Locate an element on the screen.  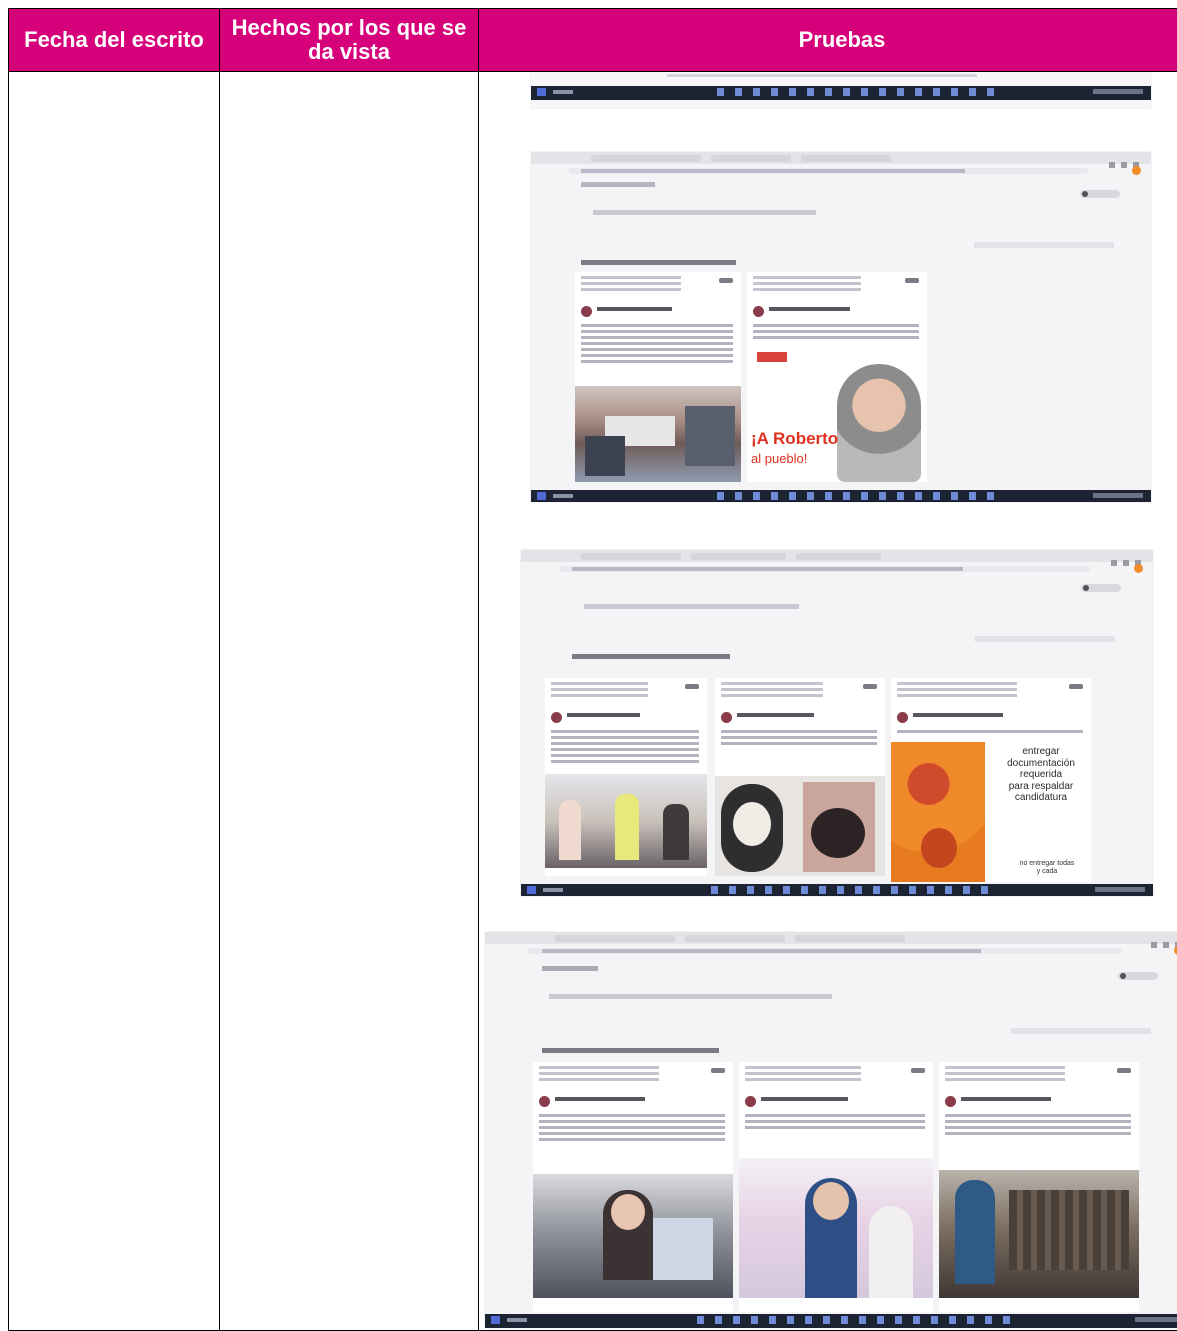
header-pruebas: Pruebas is located at coordinates (828, 40).